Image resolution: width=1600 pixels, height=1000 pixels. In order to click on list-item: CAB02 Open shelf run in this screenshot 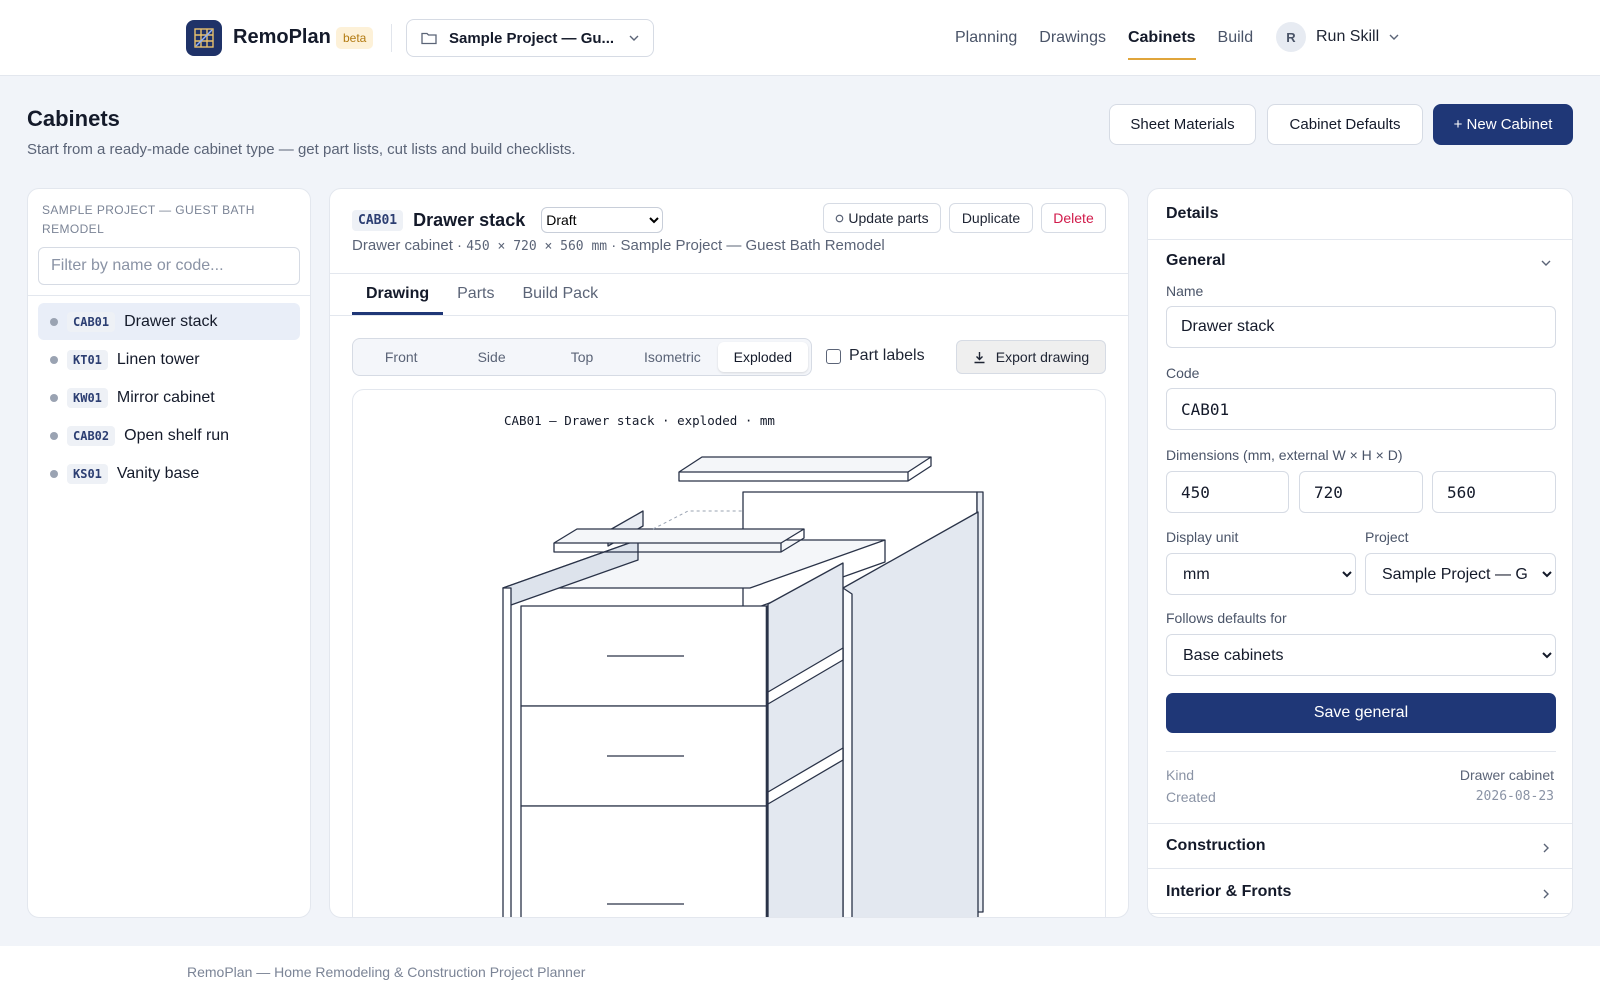, I will do `click(169, 435)`.